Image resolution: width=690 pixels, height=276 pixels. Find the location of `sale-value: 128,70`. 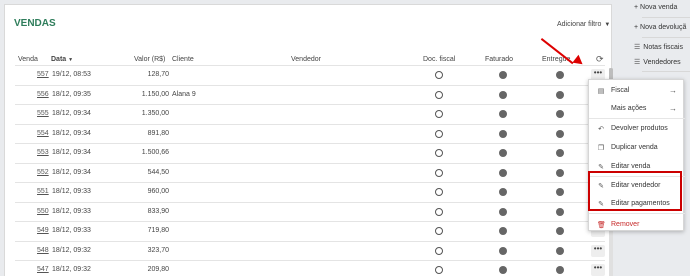

sale-value: 128,70 is located at coordinates (158, 74).